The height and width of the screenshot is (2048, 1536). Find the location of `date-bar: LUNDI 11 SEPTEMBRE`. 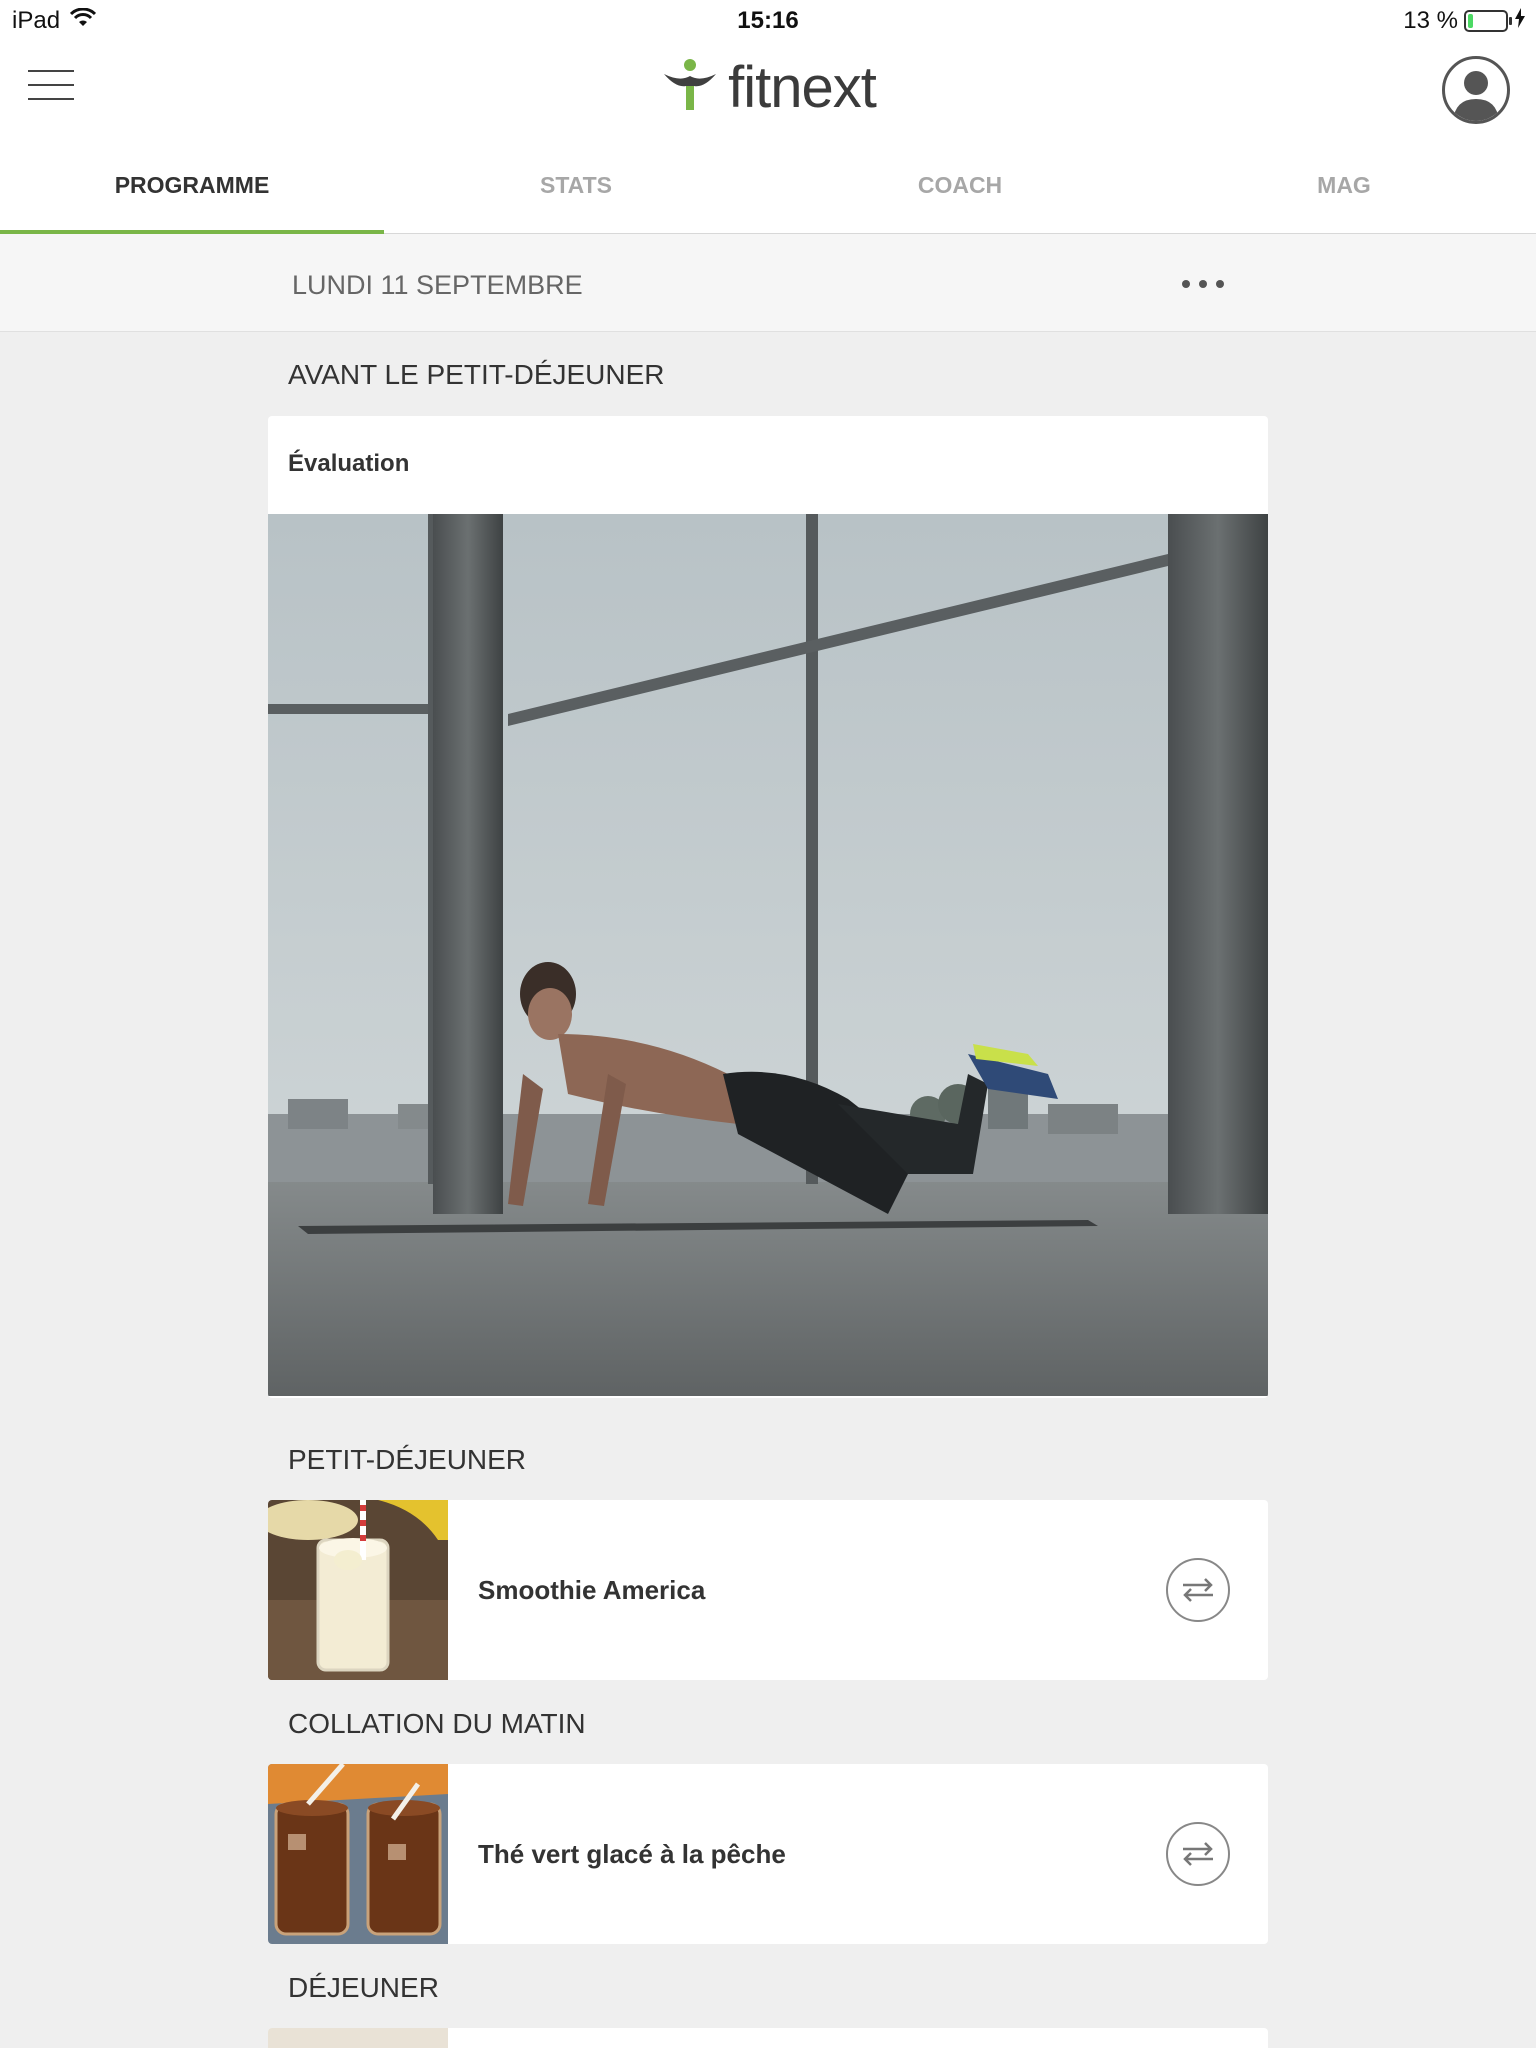

date-bar: LUNDI 11 SEPTEMBRE is located at coordinates (768, 283).